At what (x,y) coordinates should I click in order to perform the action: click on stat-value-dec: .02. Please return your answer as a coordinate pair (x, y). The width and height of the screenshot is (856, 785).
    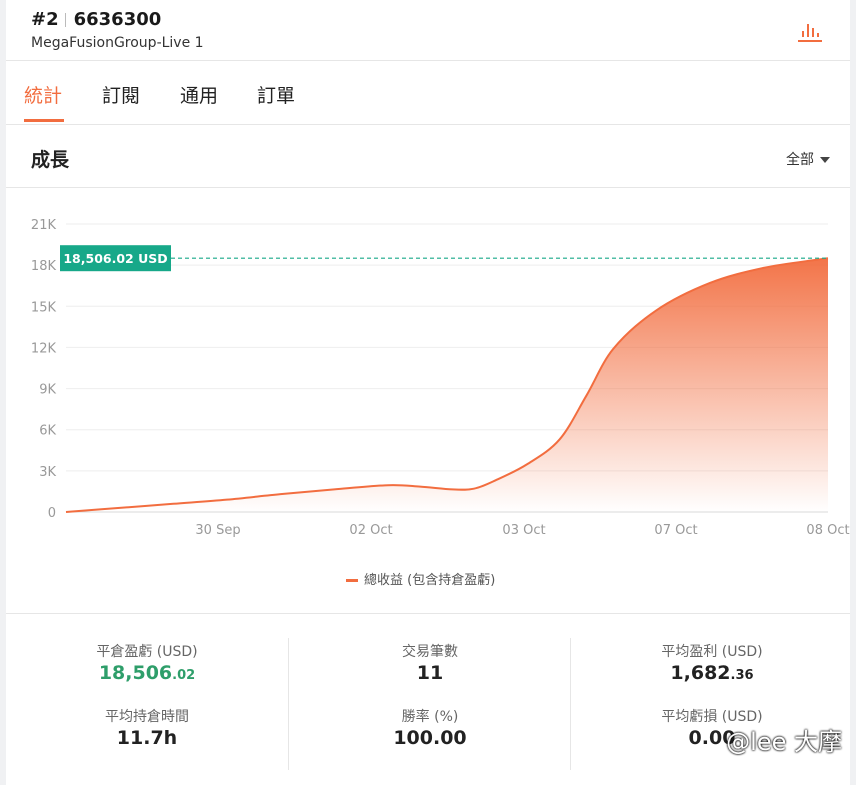
    Looking at the image, I should click on (184, 675).